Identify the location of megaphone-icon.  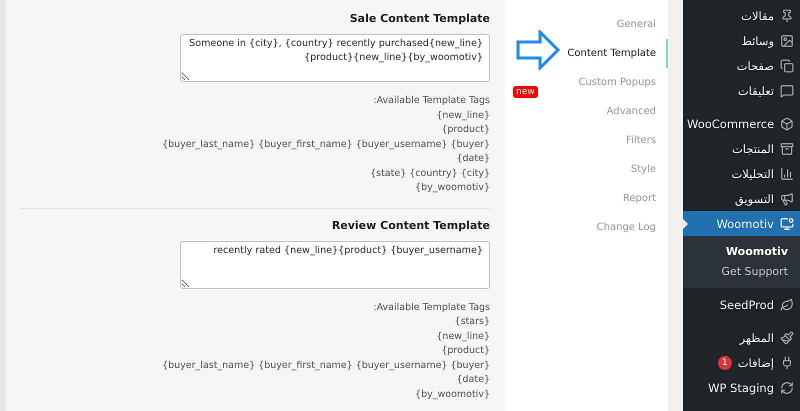
(787, 199).